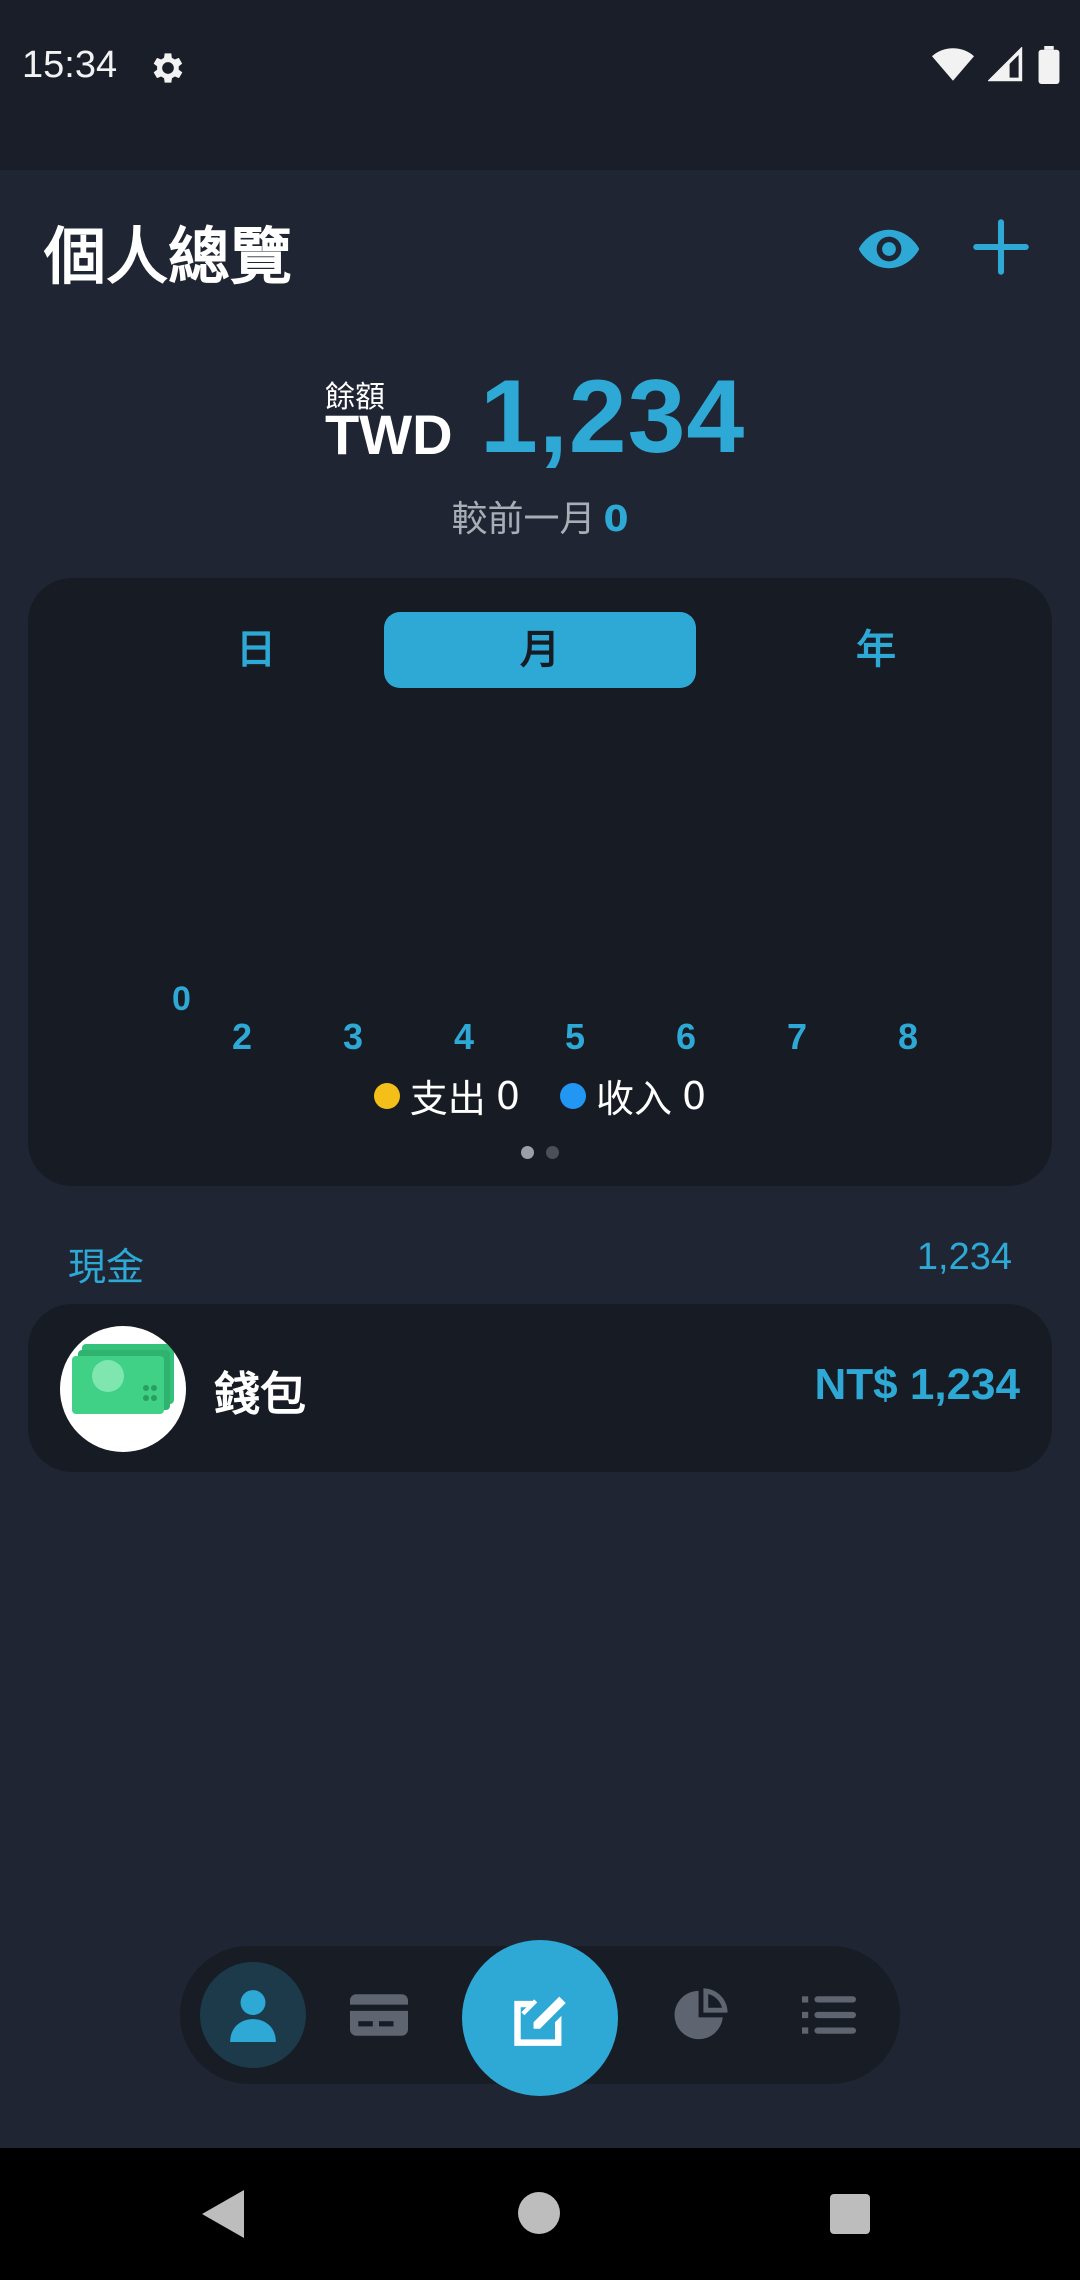 The width and height of the screenshot is (1080, 2280). What do you see at coordinates (123, 1389) in the screenshot?
I see `cash-icon` at bounding box center [123, 1389].